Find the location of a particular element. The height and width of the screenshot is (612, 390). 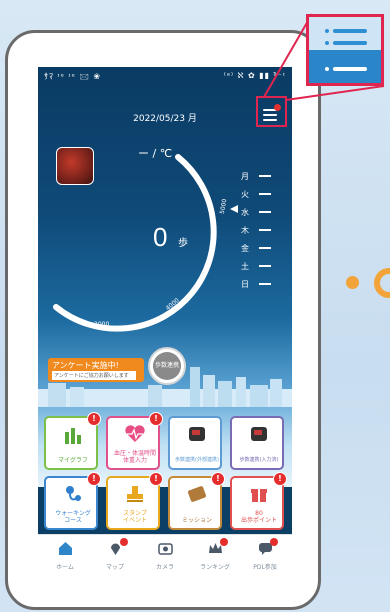

callout-lines is located at coordinates (324, 57).